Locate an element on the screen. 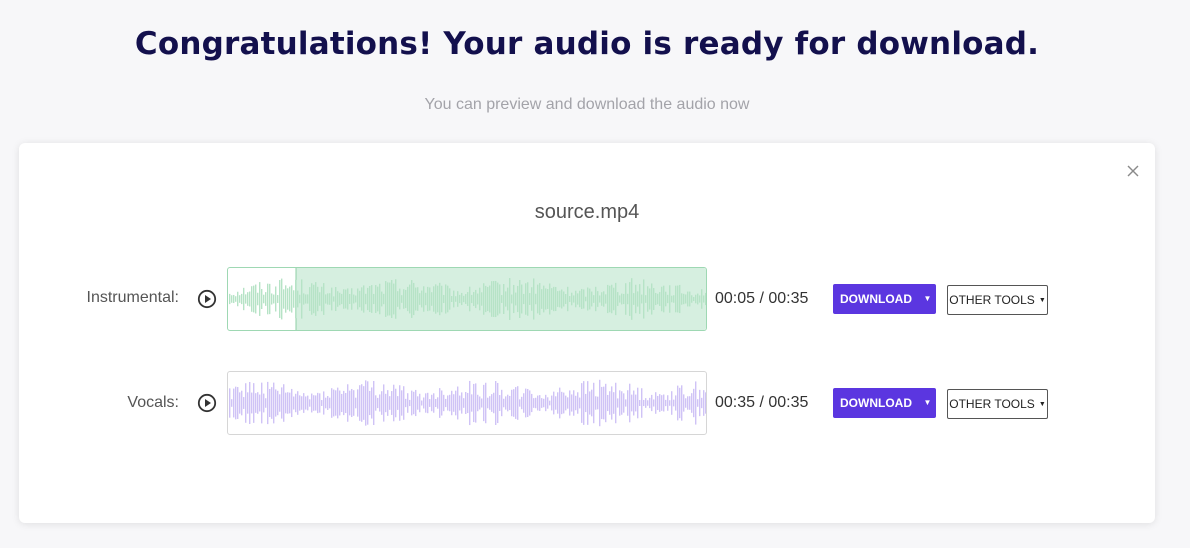 This screenshot has height=548, width=1190. file-name: source.mp4 is located at coordinates (587, 212).